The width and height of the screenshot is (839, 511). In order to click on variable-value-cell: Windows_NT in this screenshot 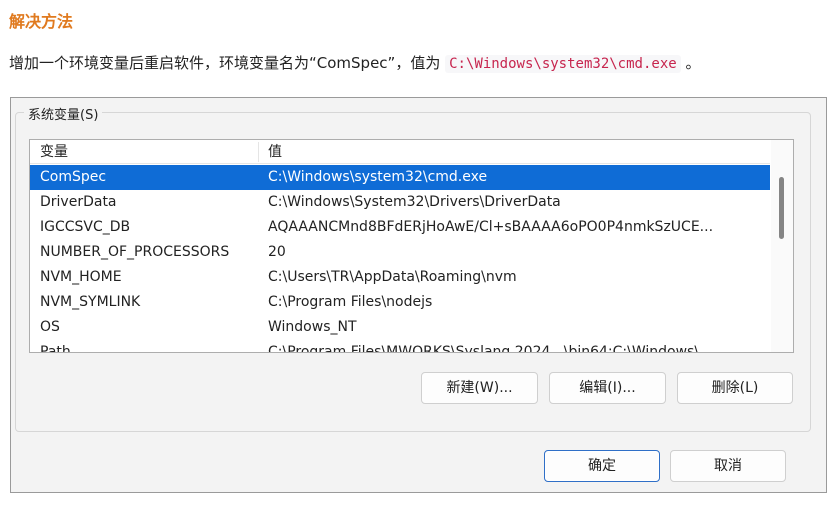, I will do `click(312, 327)`.